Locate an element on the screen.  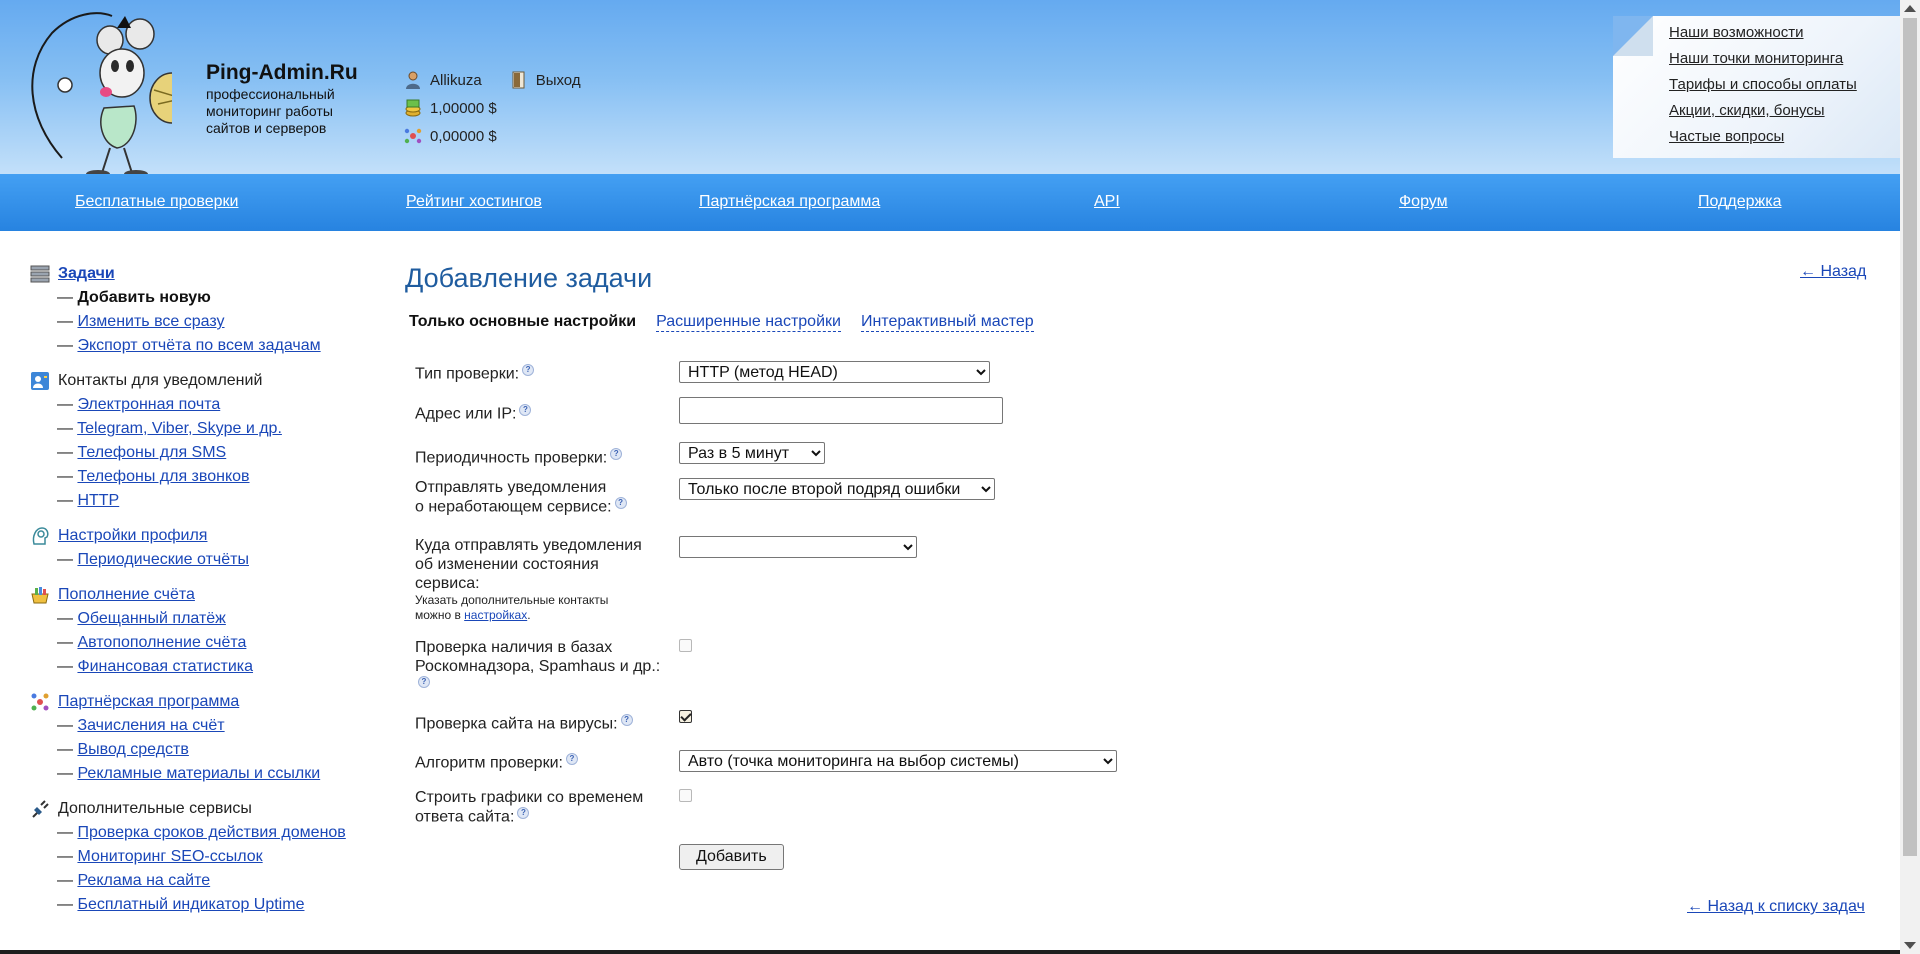
logout-link: Выход is located at coordinates (545, 80).